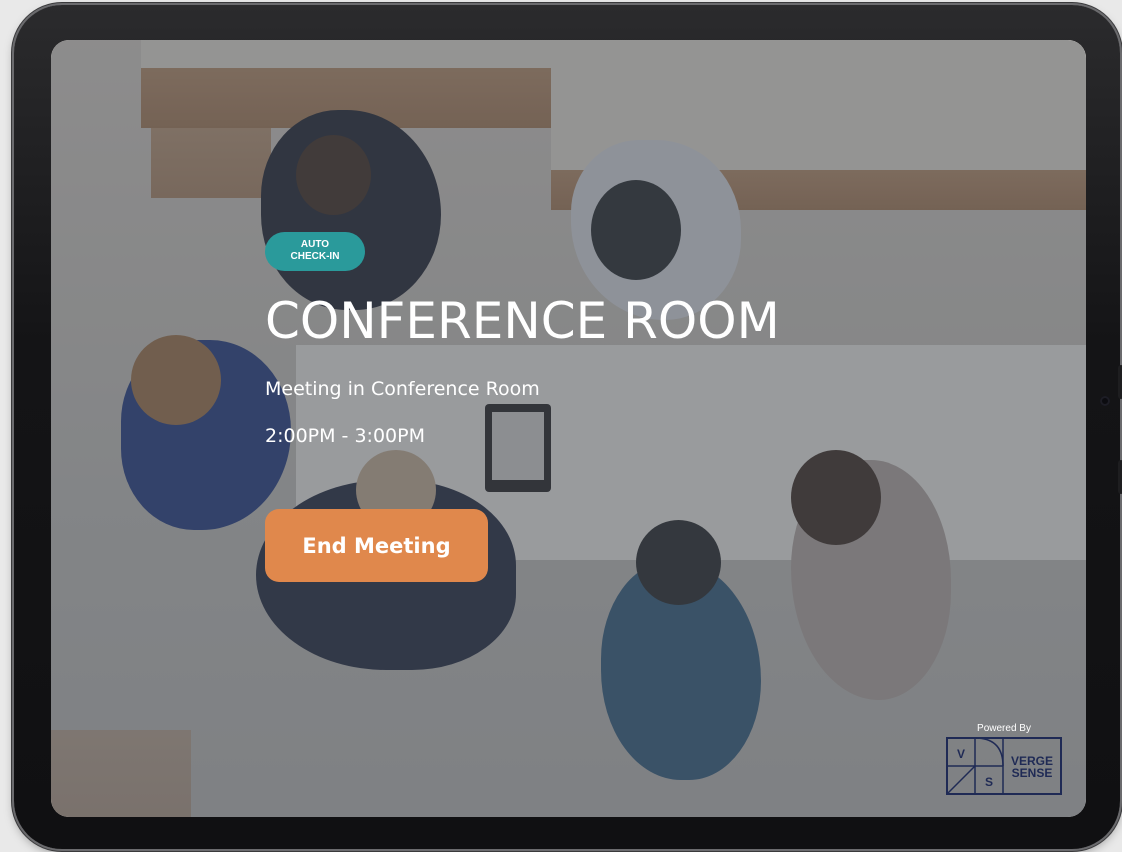 The height and width of the screenshot is (852, 1122). I want to click on room-title: CONFERENCE ROOM, so click(522, 321).